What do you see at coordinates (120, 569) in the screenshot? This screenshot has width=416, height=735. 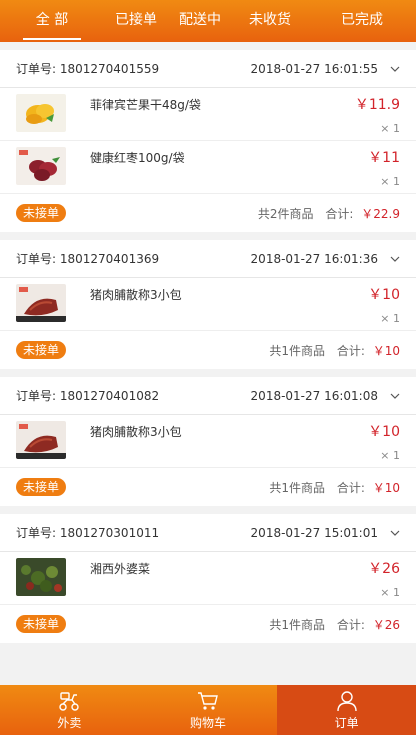 I see `item-name: 湘西外婆菜` at bounding box center [120, 569].